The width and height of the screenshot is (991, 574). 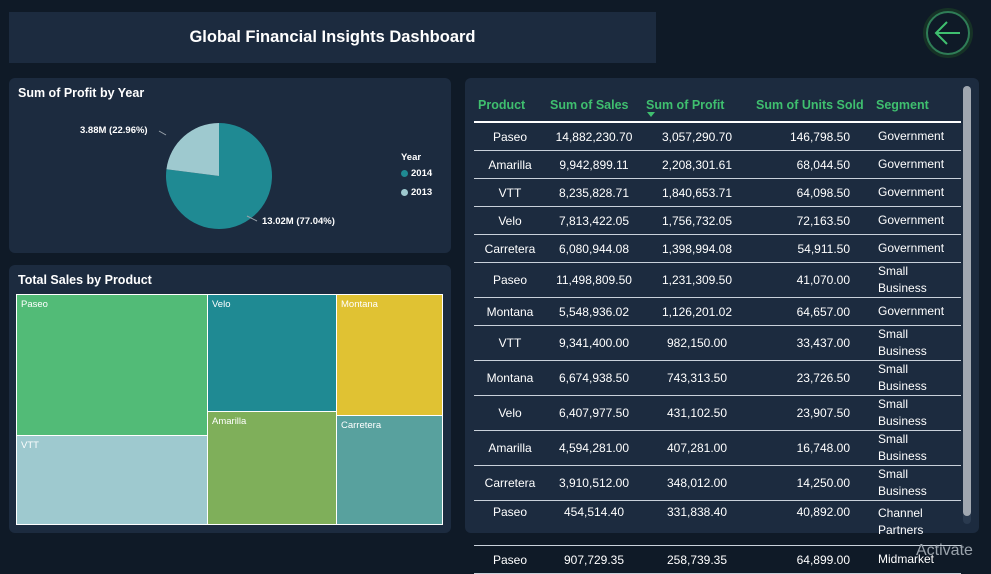 I want to click on sort-descending-icon, so click(x=651, y=114).